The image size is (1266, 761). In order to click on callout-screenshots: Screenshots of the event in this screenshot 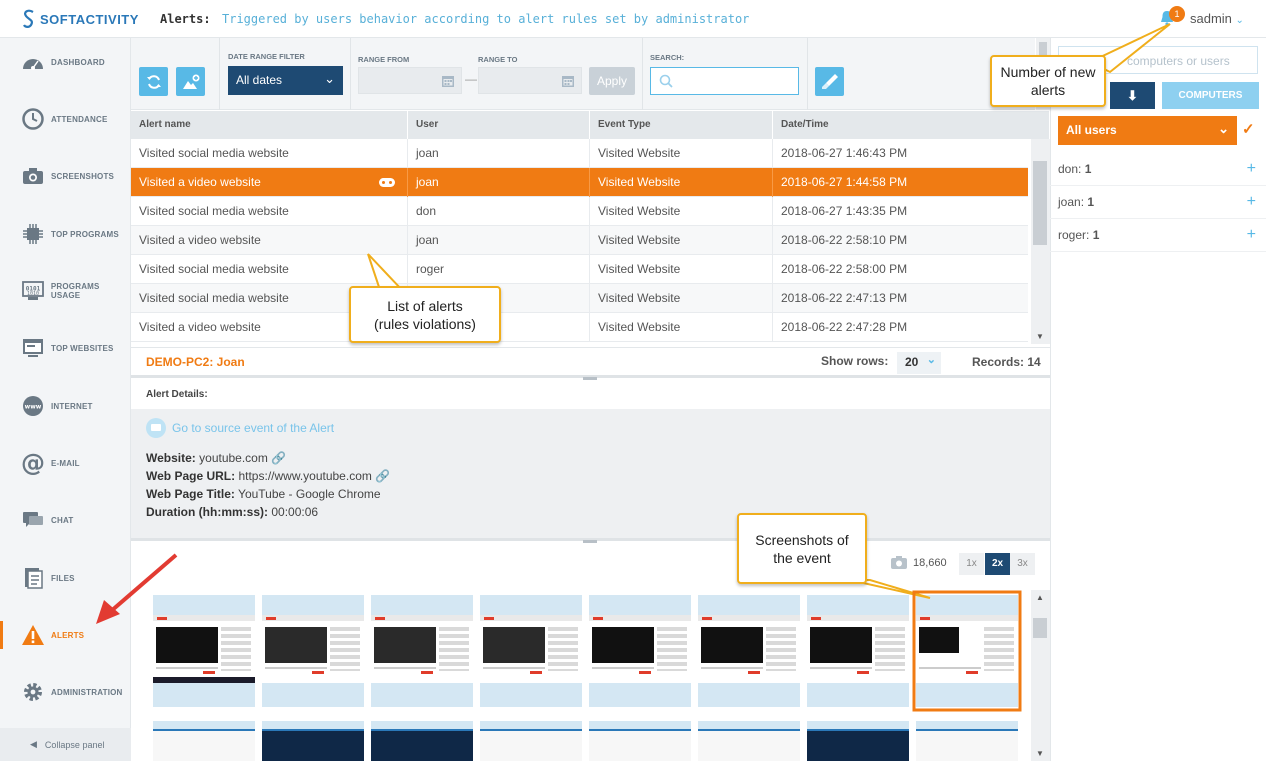, I will do `click(802, 548)`.